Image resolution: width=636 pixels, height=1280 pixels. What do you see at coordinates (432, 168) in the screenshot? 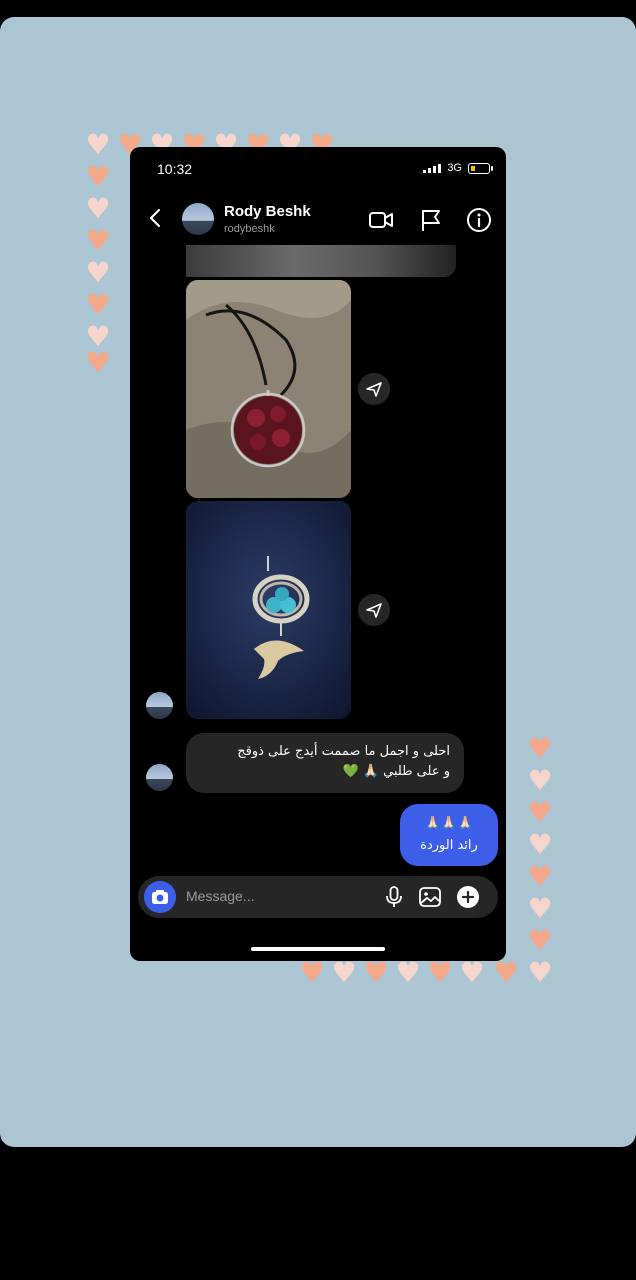
I see `signal-icon` at bounding box center [432, 168].